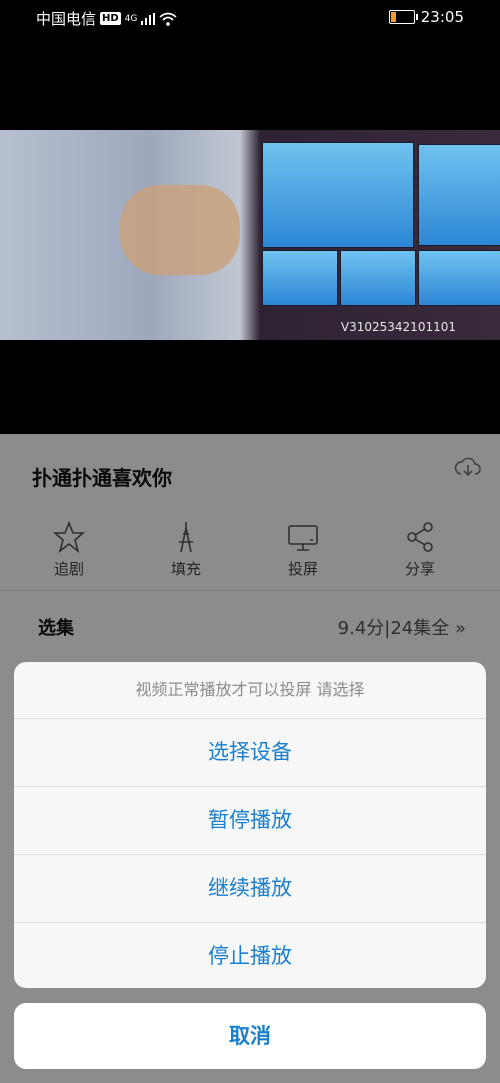 The width and height of the screenshot is (500, 1083). I want to click on stop-playback-option: 停止播放, so click(250, 955).